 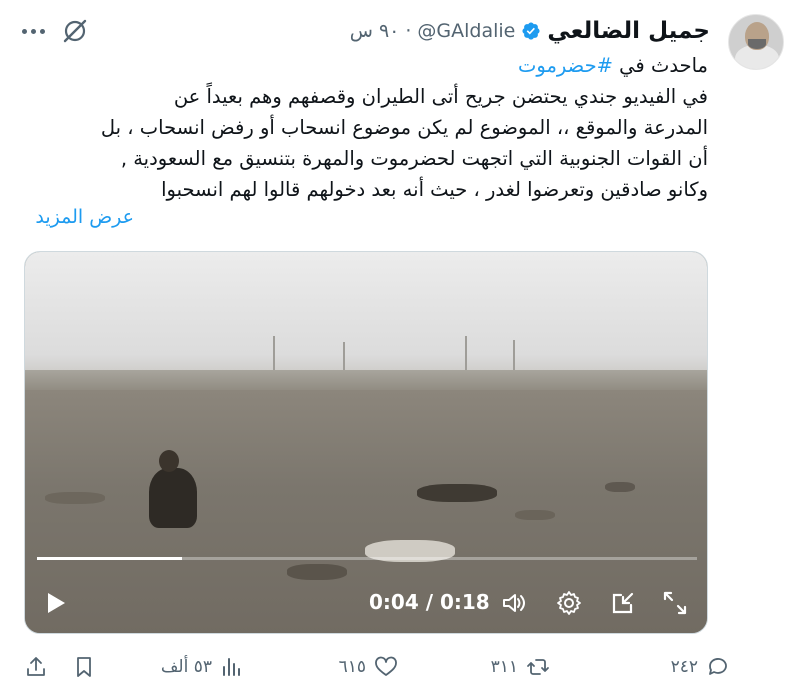 I want to click on bookmark-button, so click(x=84, y=667).